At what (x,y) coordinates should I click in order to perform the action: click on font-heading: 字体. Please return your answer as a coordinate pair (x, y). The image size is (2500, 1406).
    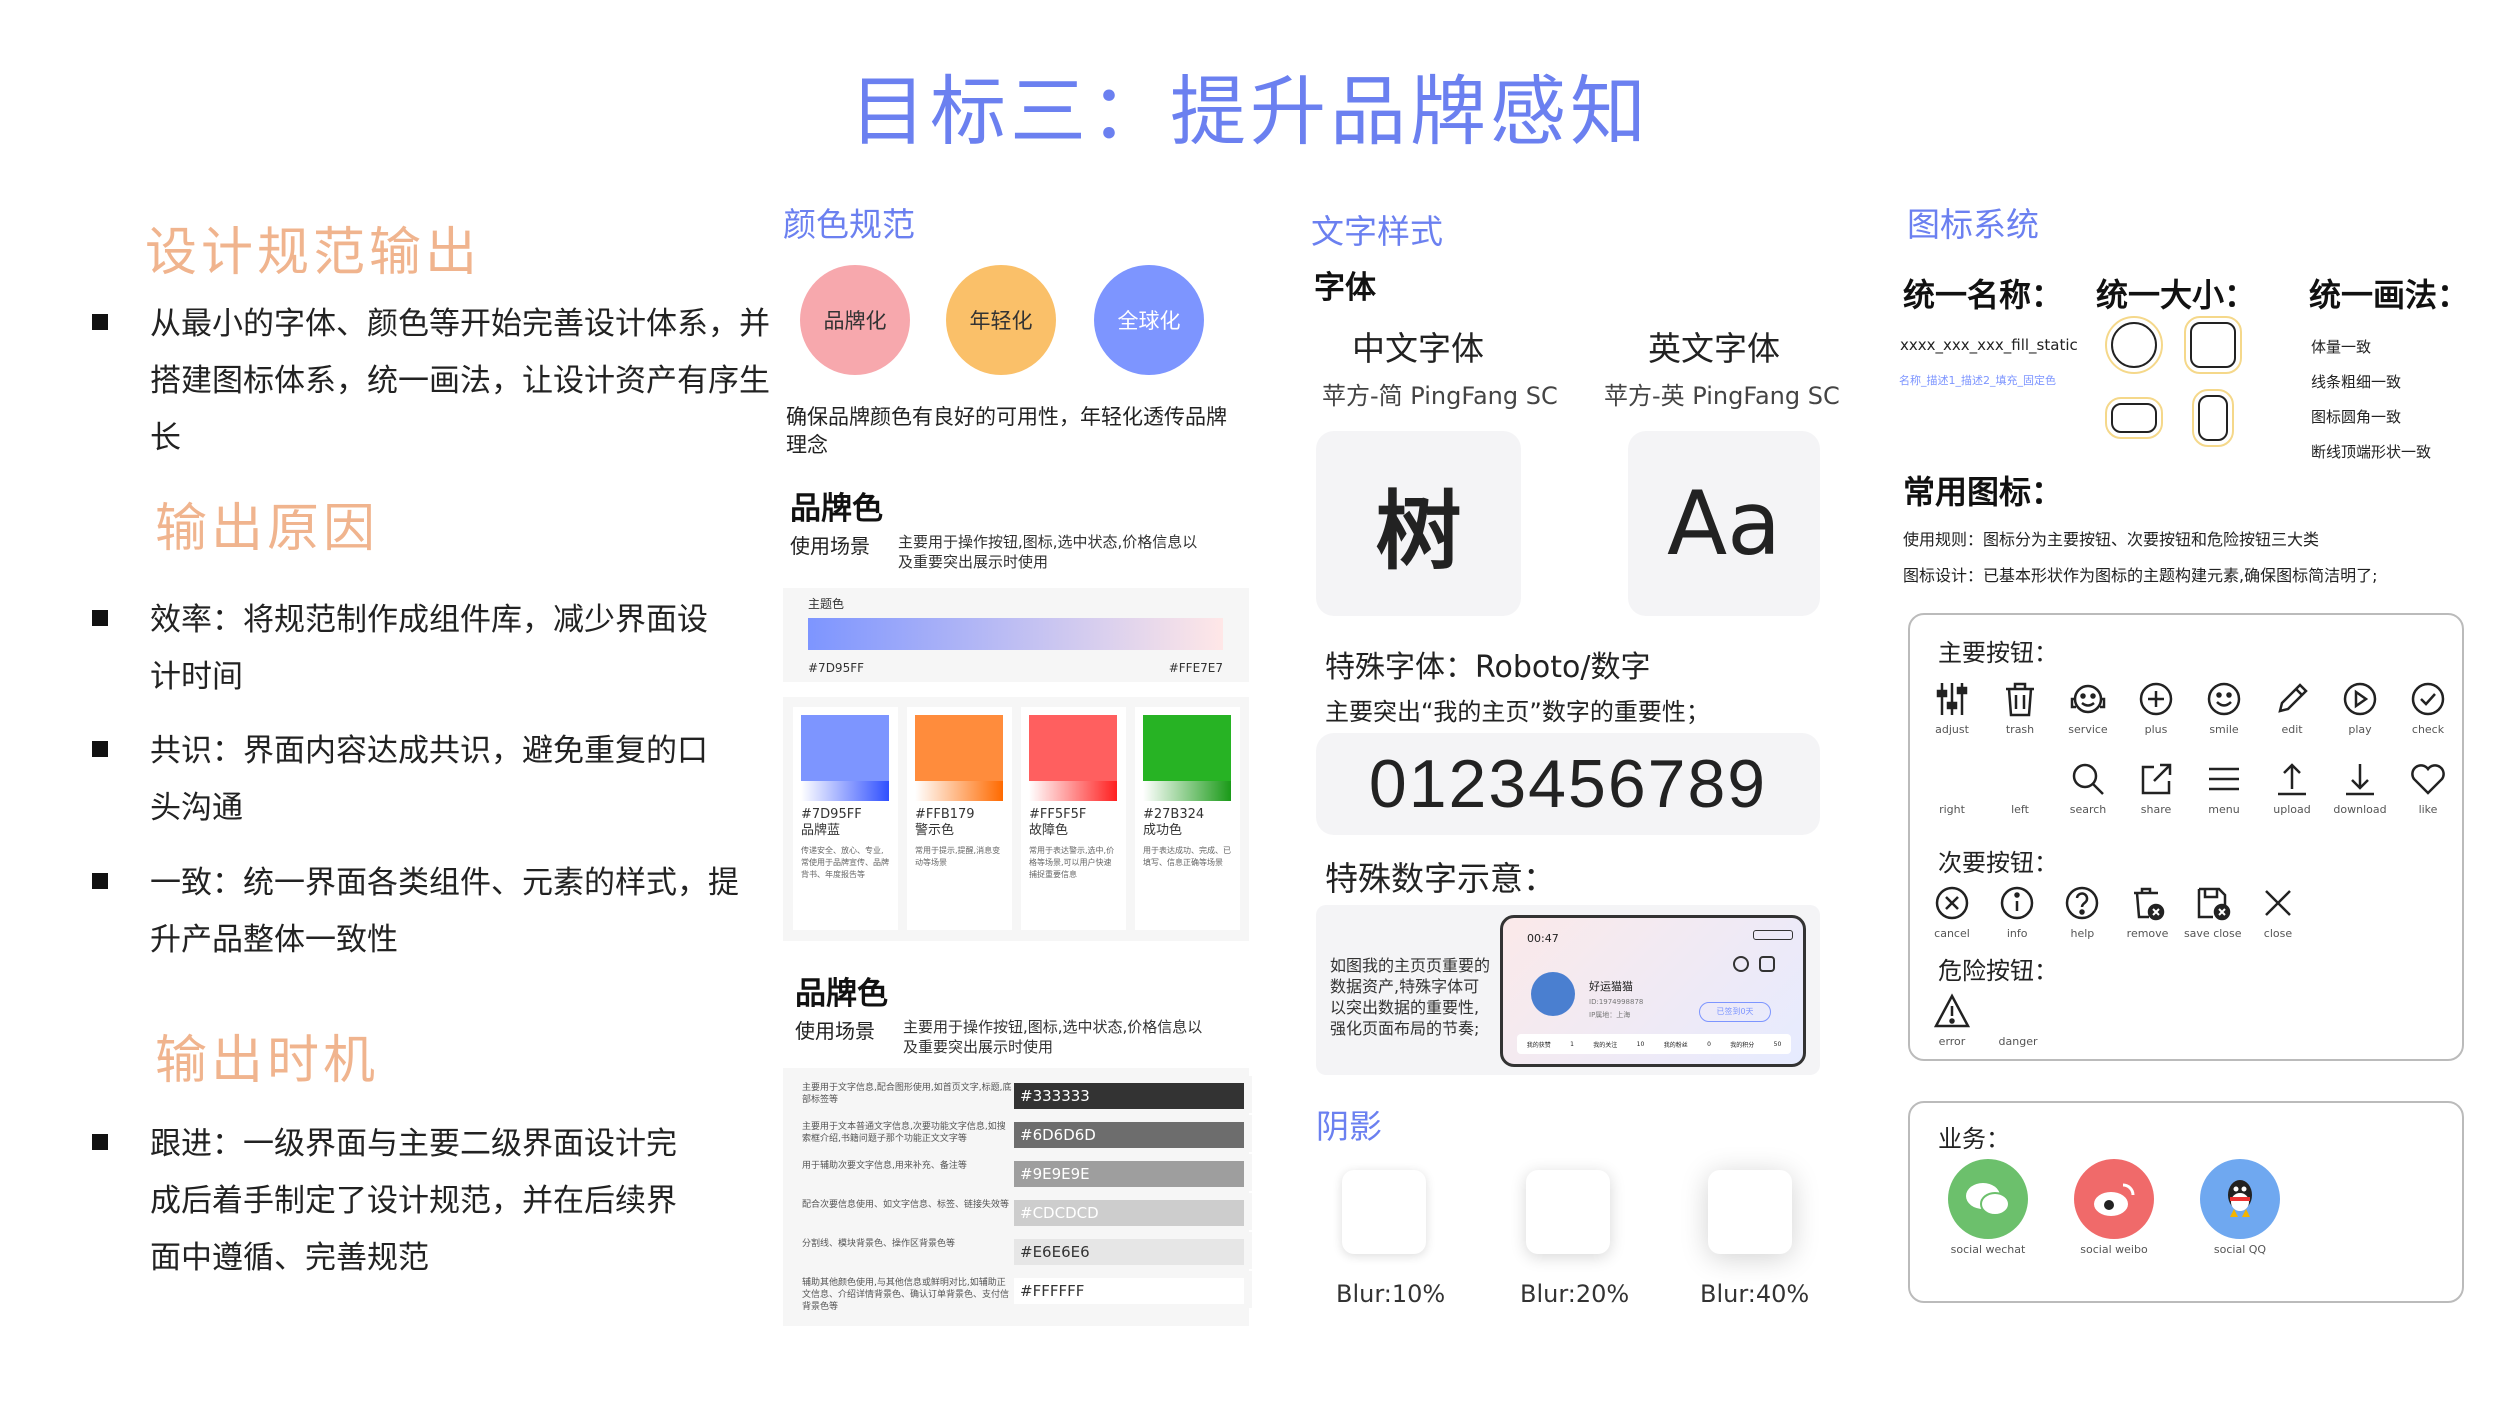
    Looking at the image, I should click on (1345, 288).